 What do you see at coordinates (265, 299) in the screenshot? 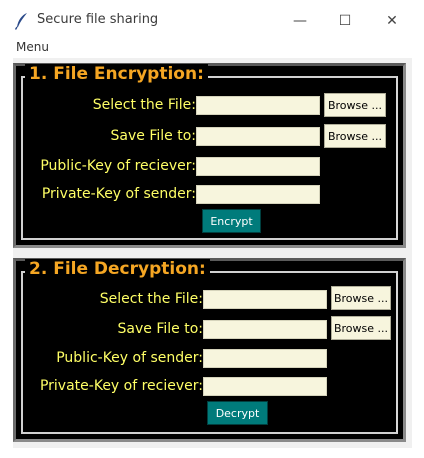
I see `dec-select-file-field` at bounding box center [265, 299].